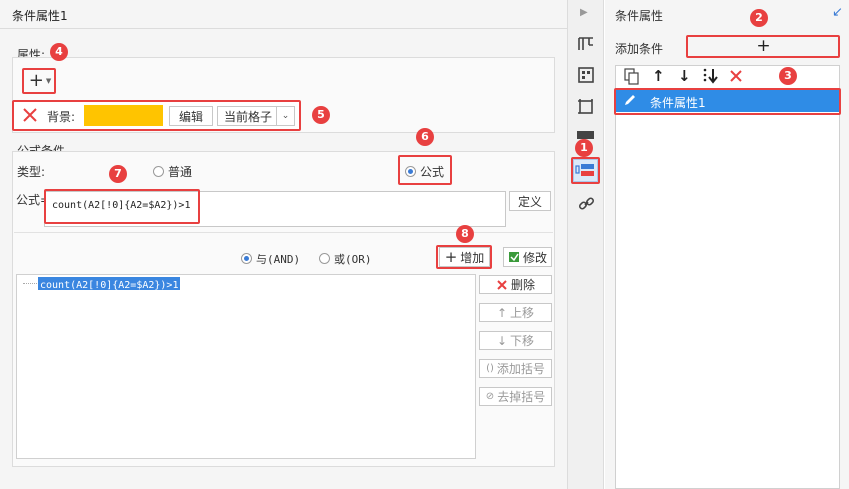 The width and height of the screenshot is (849, 489). I want to click on annotation-badge-1: 1, so click(584, 148).